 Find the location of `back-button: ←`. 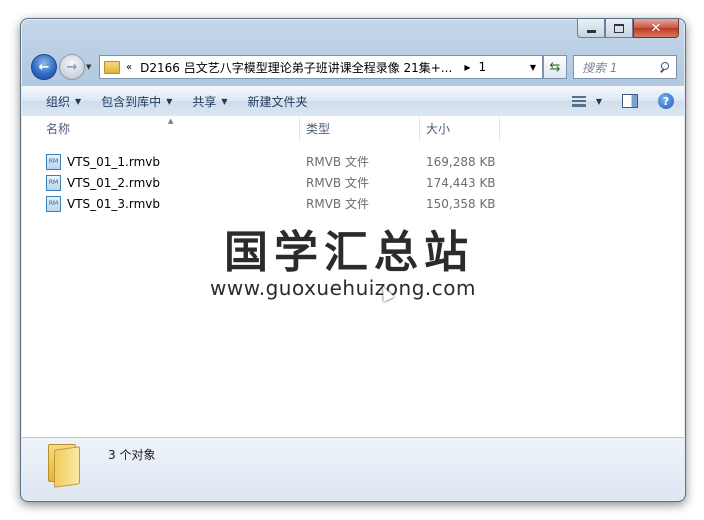

back-button: ← is located at coordinates (44, 67).